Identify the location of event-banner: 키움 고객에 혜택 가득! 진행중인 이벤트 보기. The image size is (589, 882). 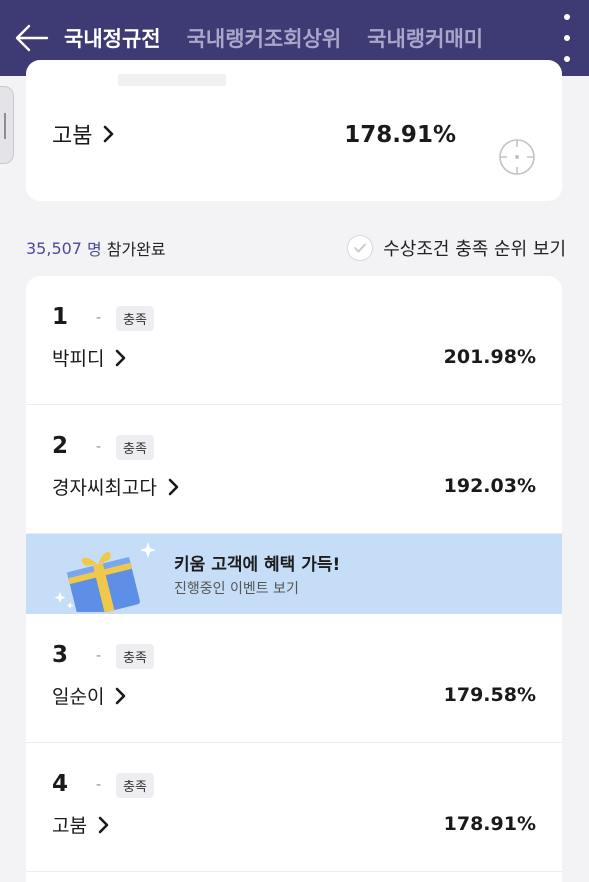
(294, 574).